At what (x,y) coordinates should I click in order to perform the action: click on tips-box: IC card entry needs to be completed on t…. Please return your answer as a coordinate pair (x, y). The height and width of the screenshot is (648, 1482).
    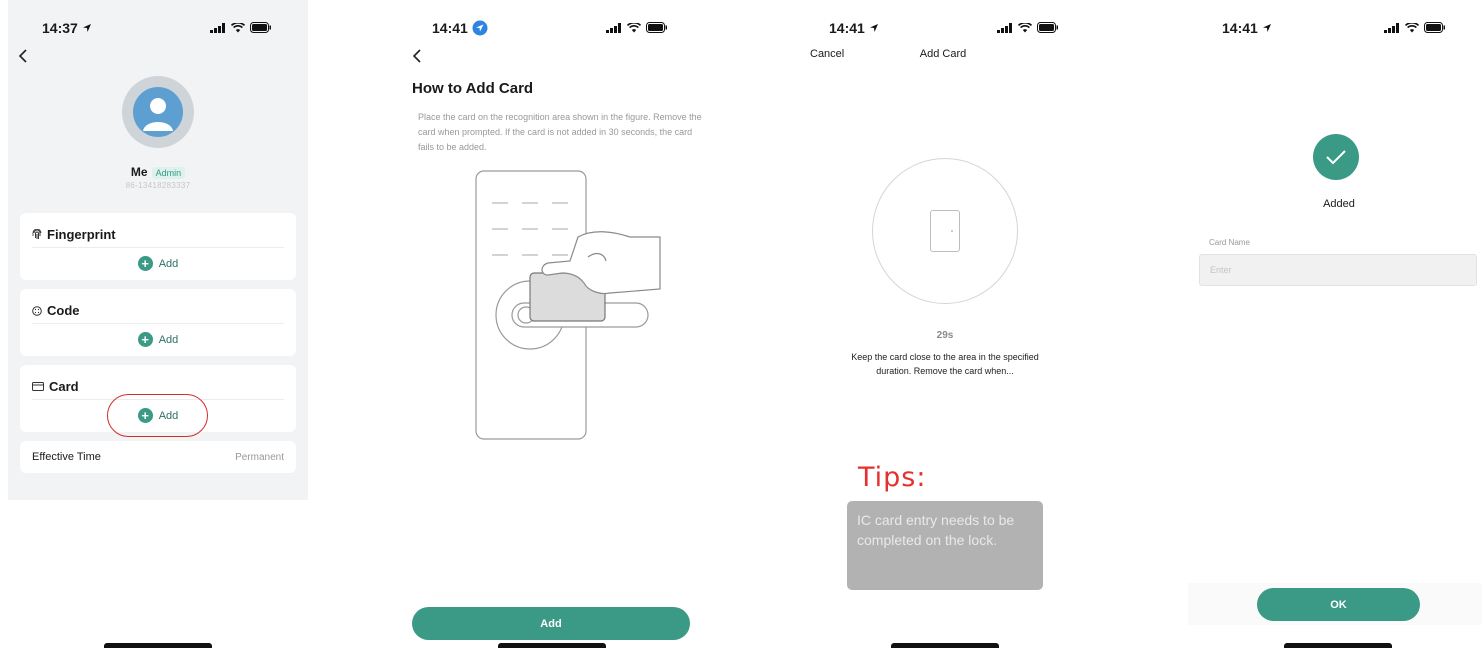
    Looking at the image, I should click on (945, 545).